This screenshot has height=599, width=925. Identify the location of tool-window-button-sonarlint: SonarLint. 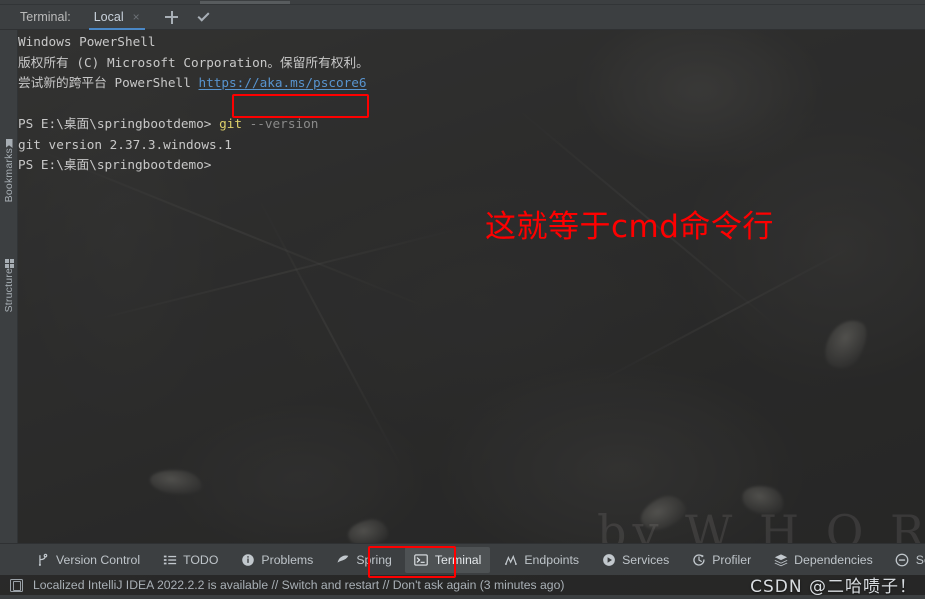
(905, 560).